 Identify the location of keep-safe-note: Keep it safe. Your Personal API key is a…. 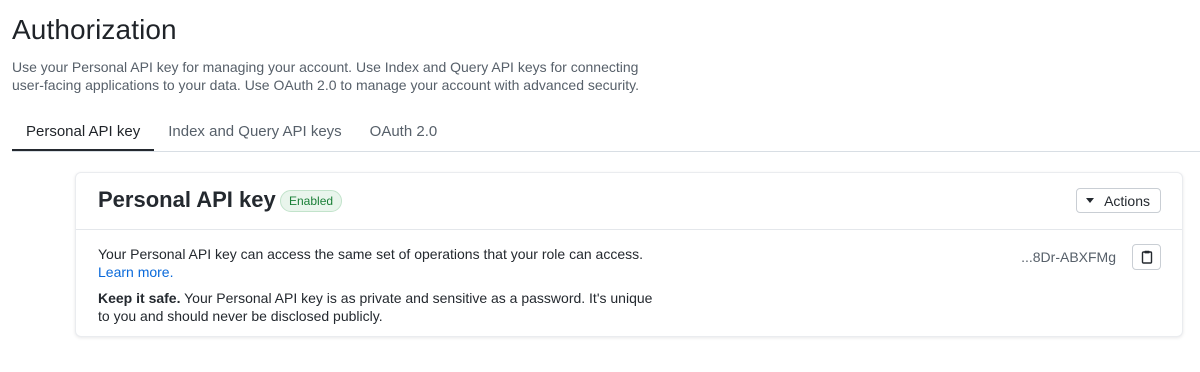
(378, 307).